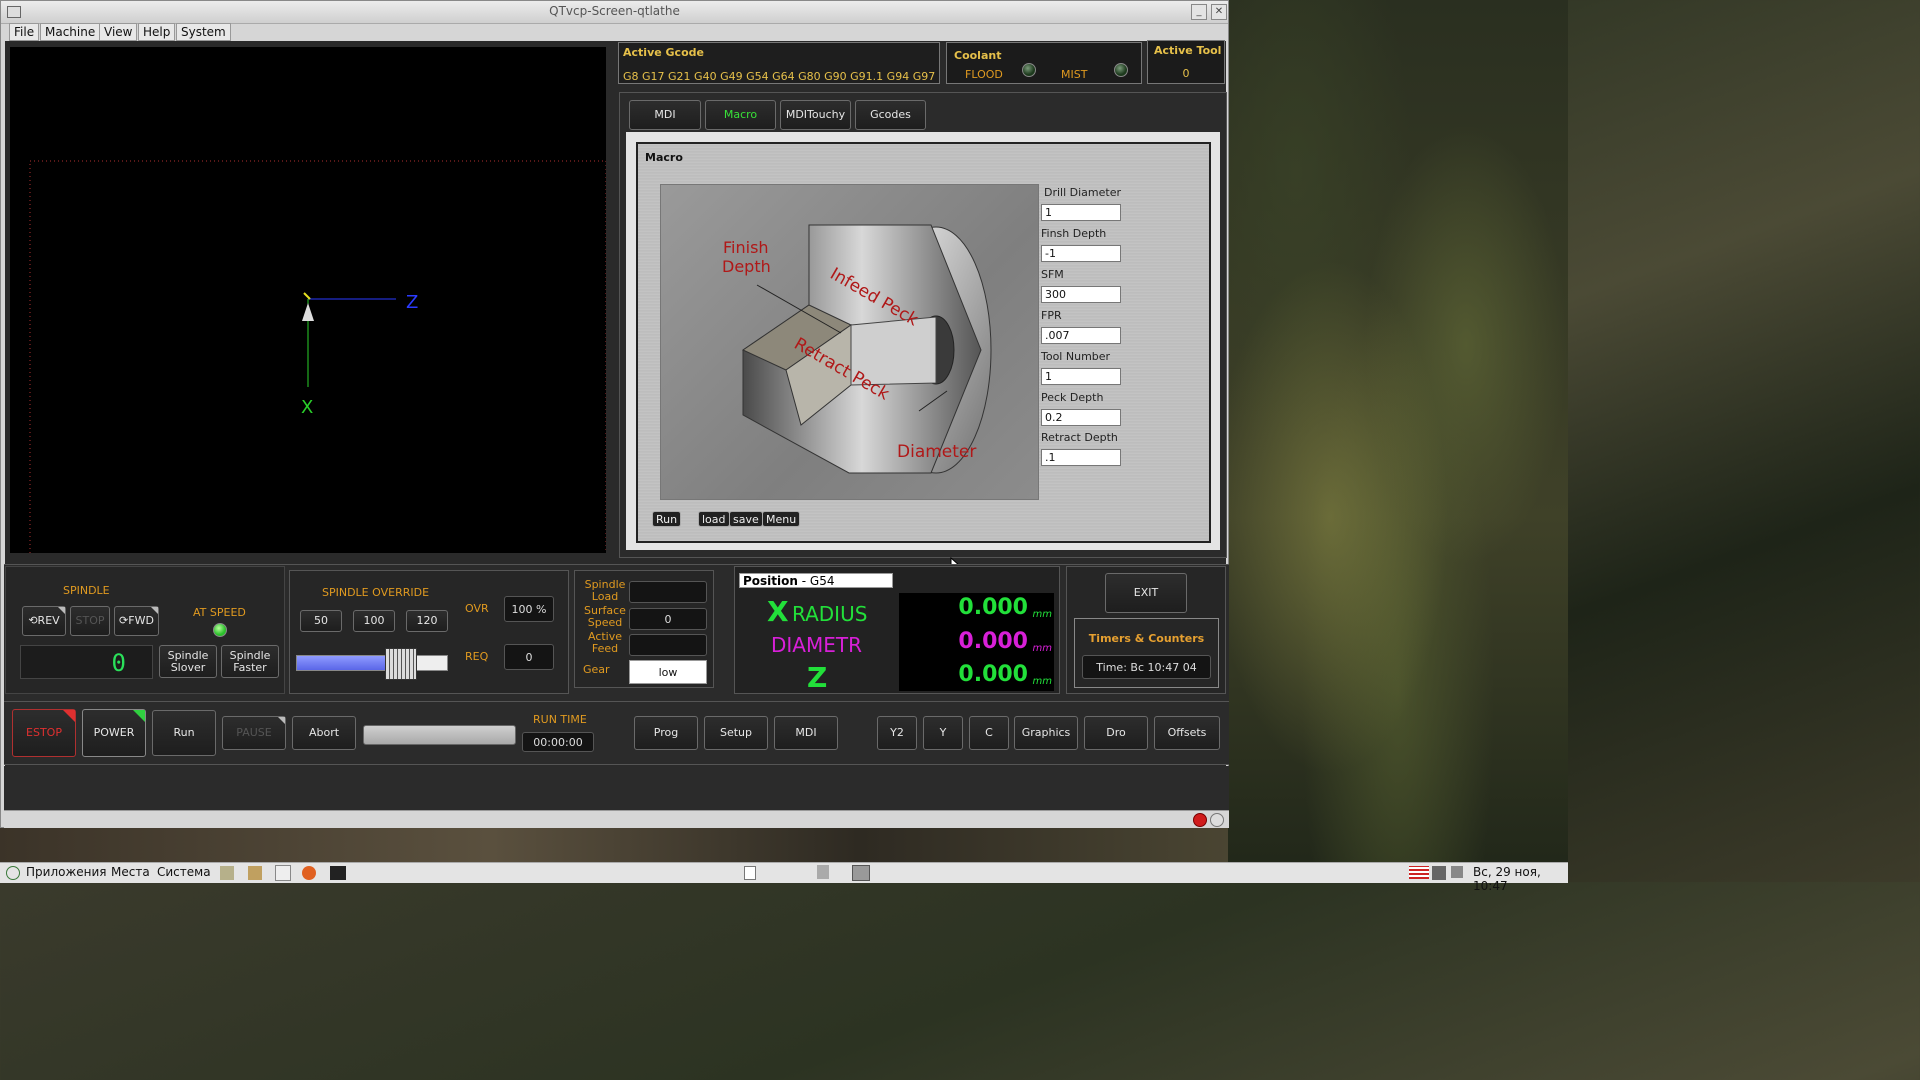  I want to click on mate-logo-icon, so click(13, 873).